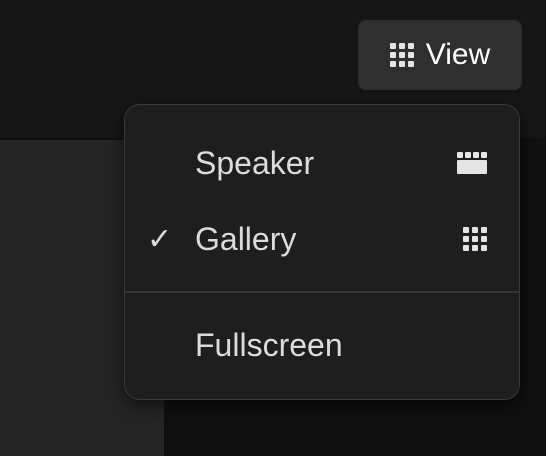 The image size is (546, 456). I want to click on menu-item-fullscreen: Fullscreen, so click(322, 345).